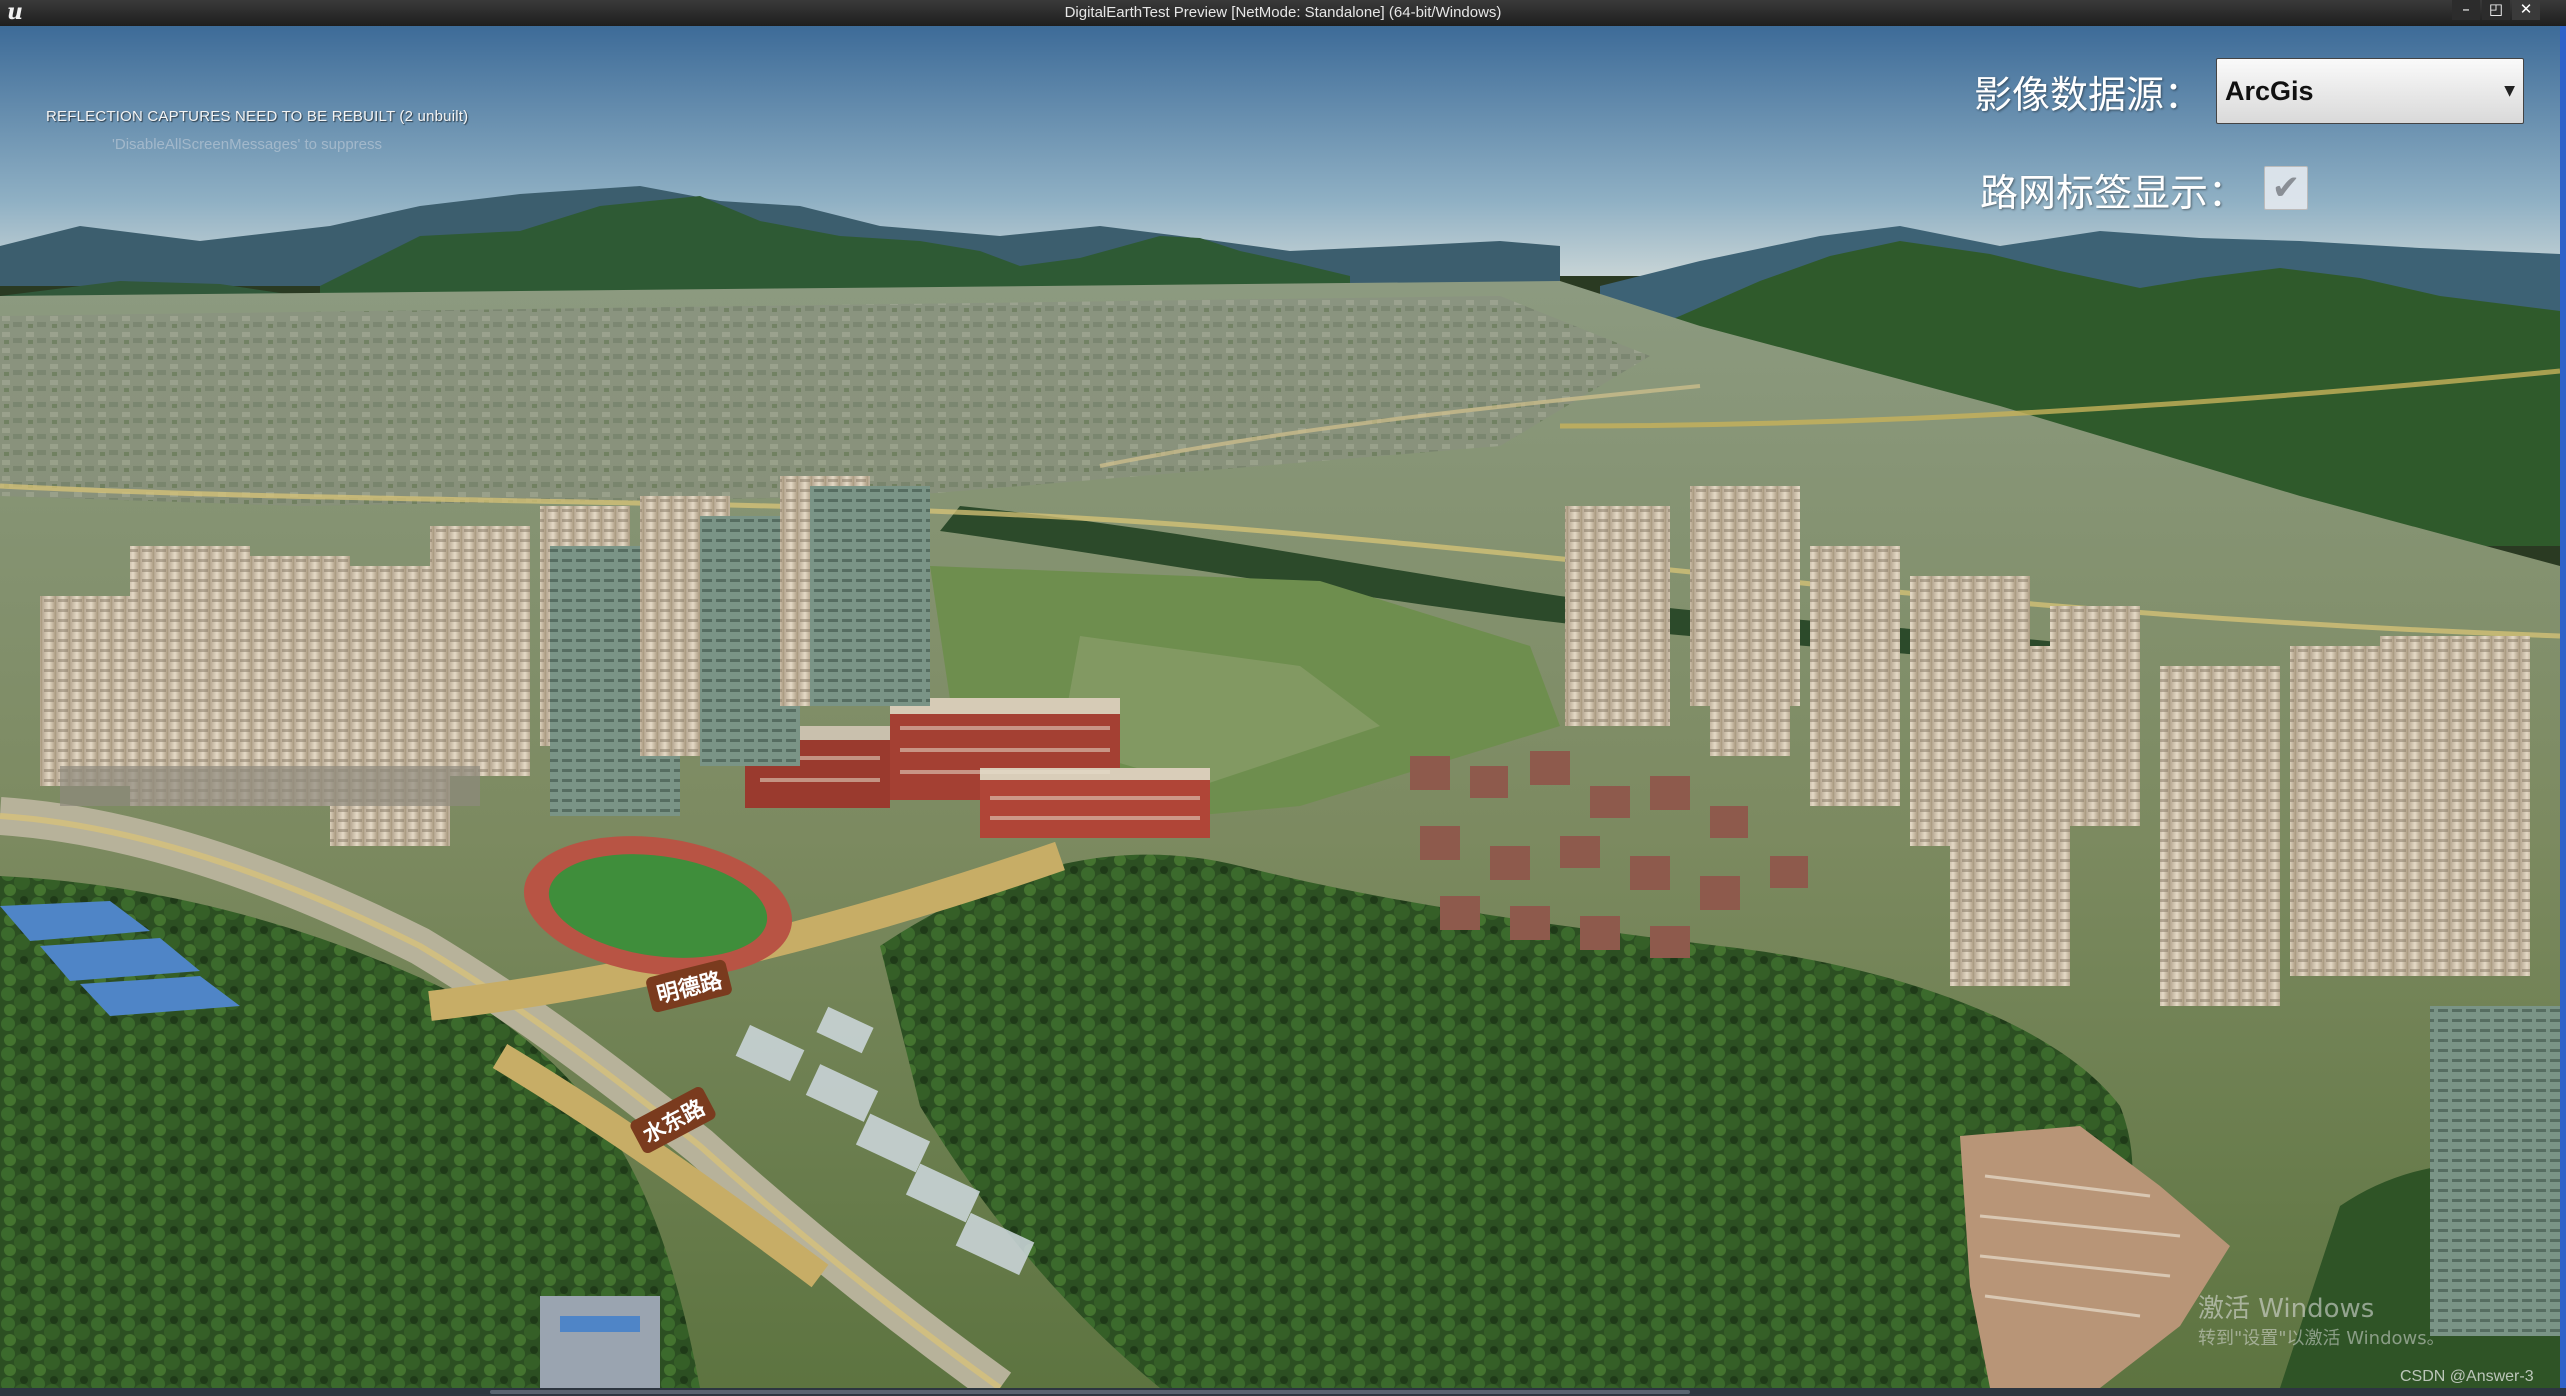  What do you see at coordinates (2321, 1338) in the screenshot?
I see `activation-watermark-hint: 转到"设置"以激活 Windows。` at bounding box center [2321, 1338].